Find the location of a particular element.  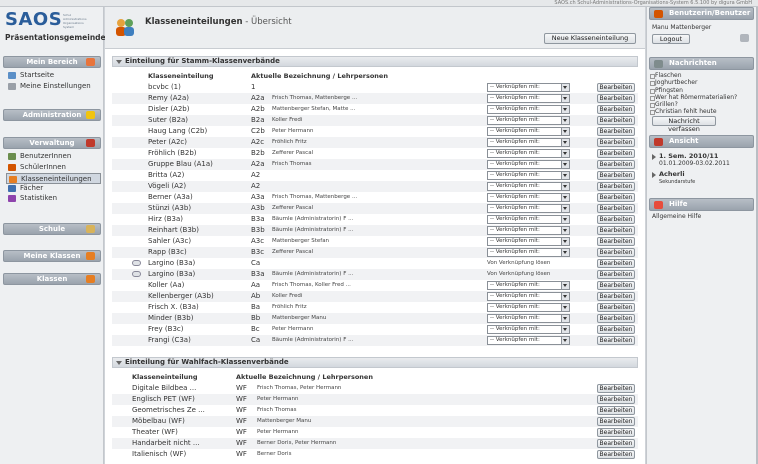

row-name: Frangi (C3a) is located at coordinates (169, 340).